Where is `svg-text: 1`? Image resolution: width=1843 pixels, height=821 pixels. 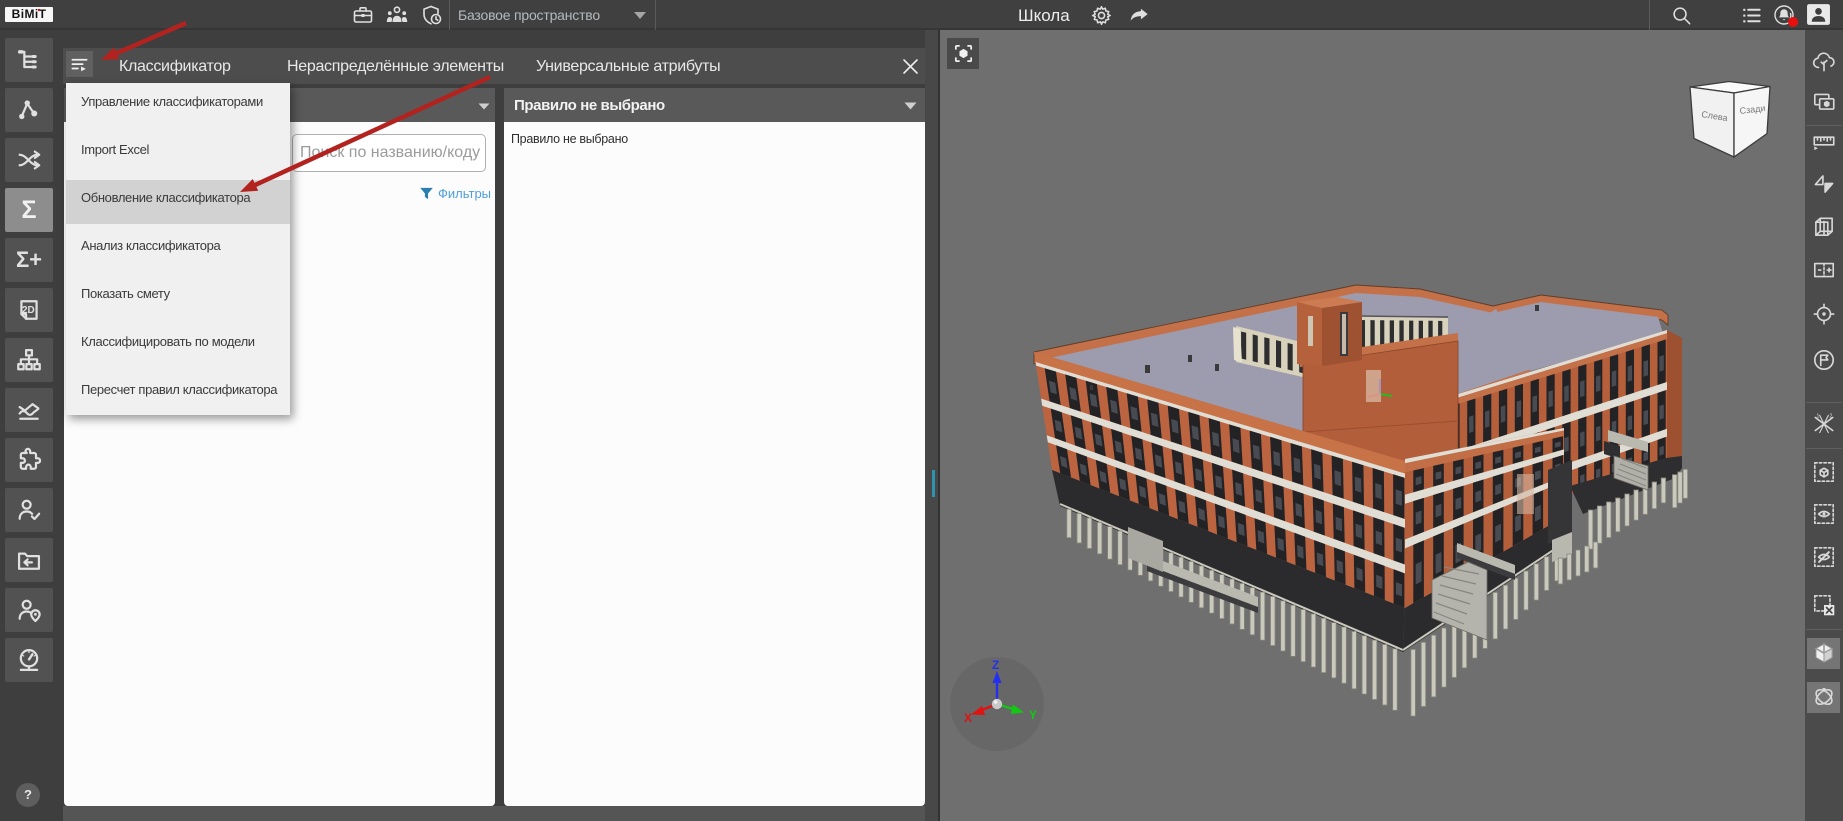 svg-text: 1 is located at coordinates (1817, 417).